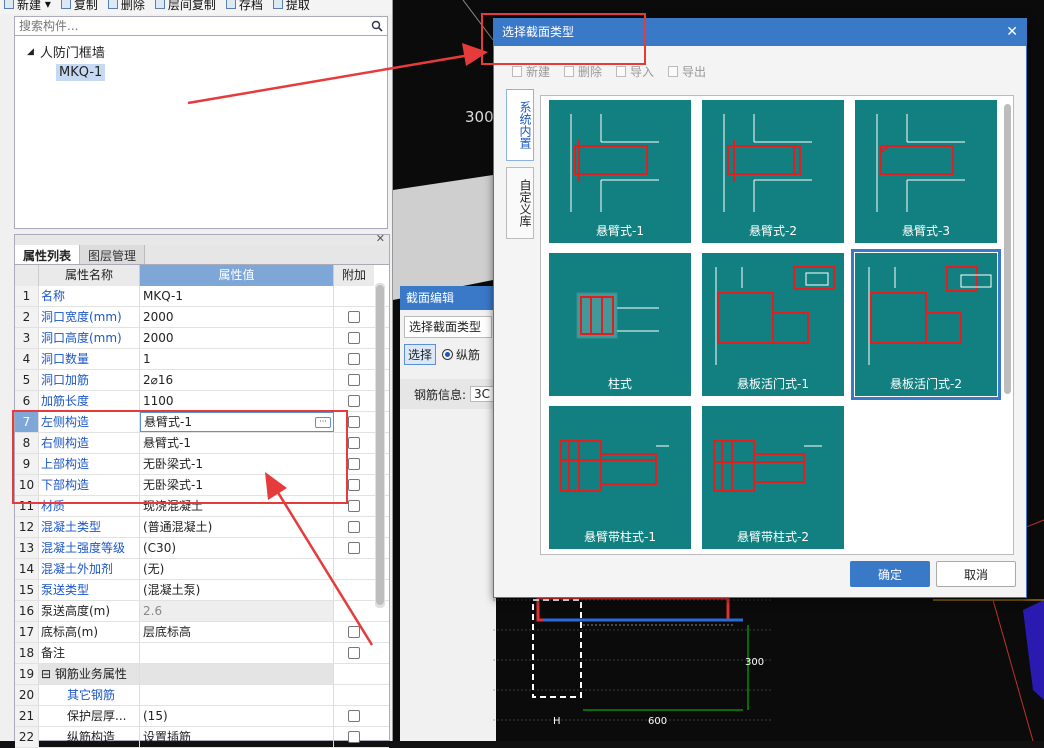 Image resolution: width=1044 pixels, height=748 pixels. I want to click on section-tile: 悬板活门式-2, so click(926, 324).